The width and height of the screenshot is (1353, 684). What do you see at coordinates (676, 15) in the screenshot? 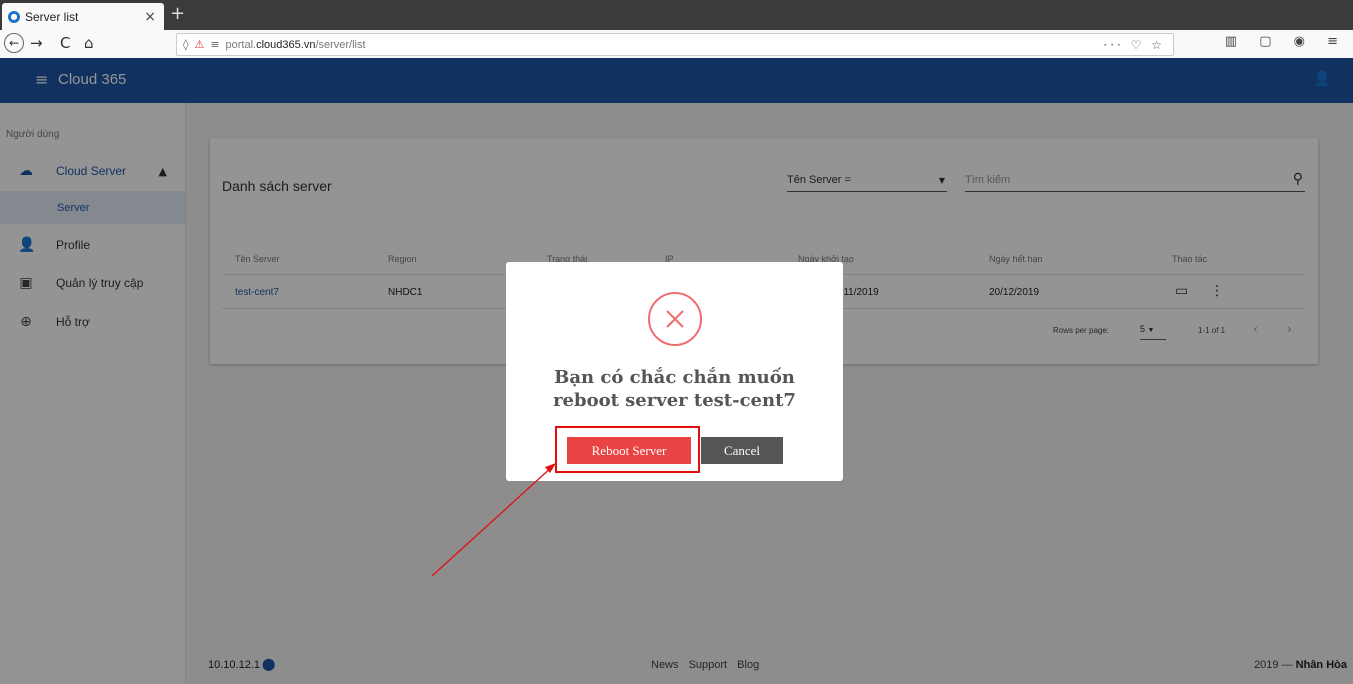
I see `browser-tab-bar: ● Server list × +` at bounding box center [676, 15].